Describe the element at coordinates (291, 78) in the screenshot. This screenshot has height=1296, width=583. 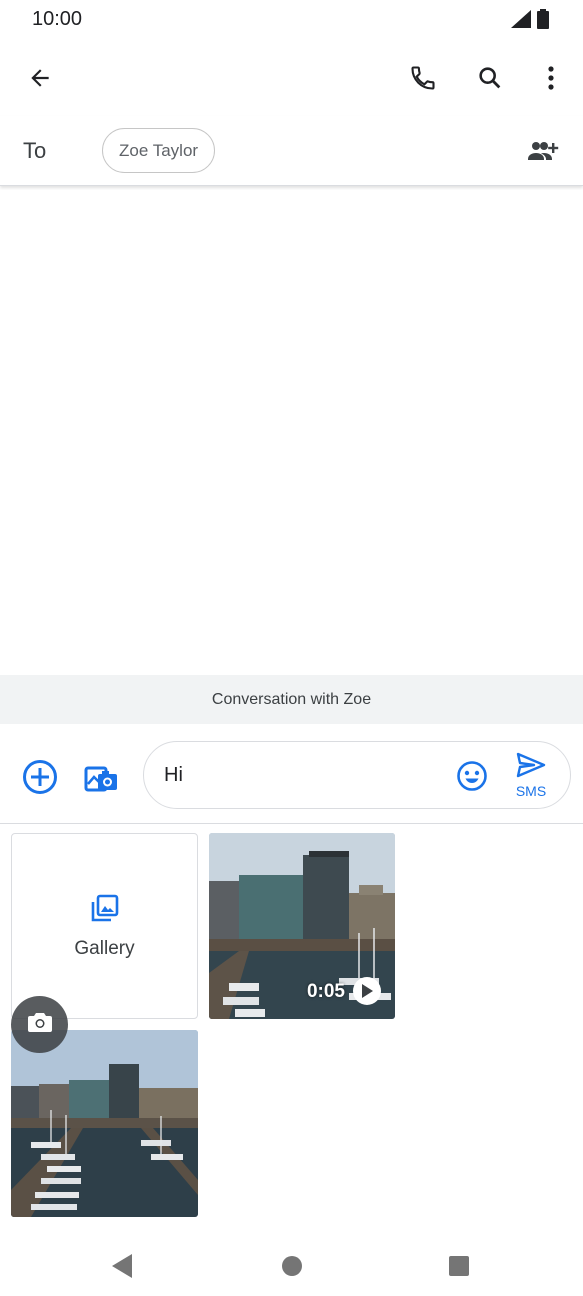
I see `app-bar` at that location.